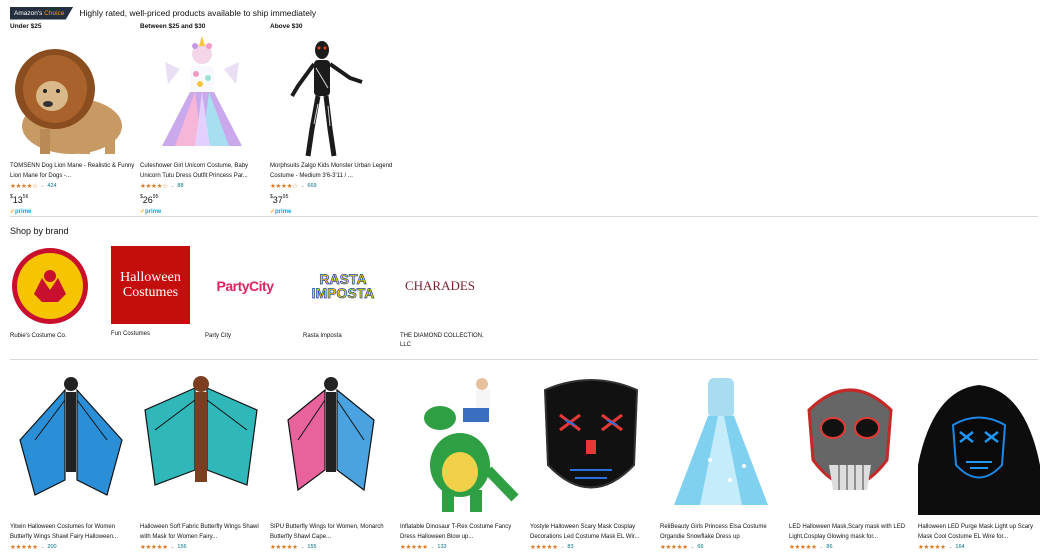 The height and width of the screenshot is (554, 1048). What do you see at coordinates (150, 285) in the screenshot?
I see `halloween-costumes-logo: Halloween Costumes` at bounding box center [150, 285].